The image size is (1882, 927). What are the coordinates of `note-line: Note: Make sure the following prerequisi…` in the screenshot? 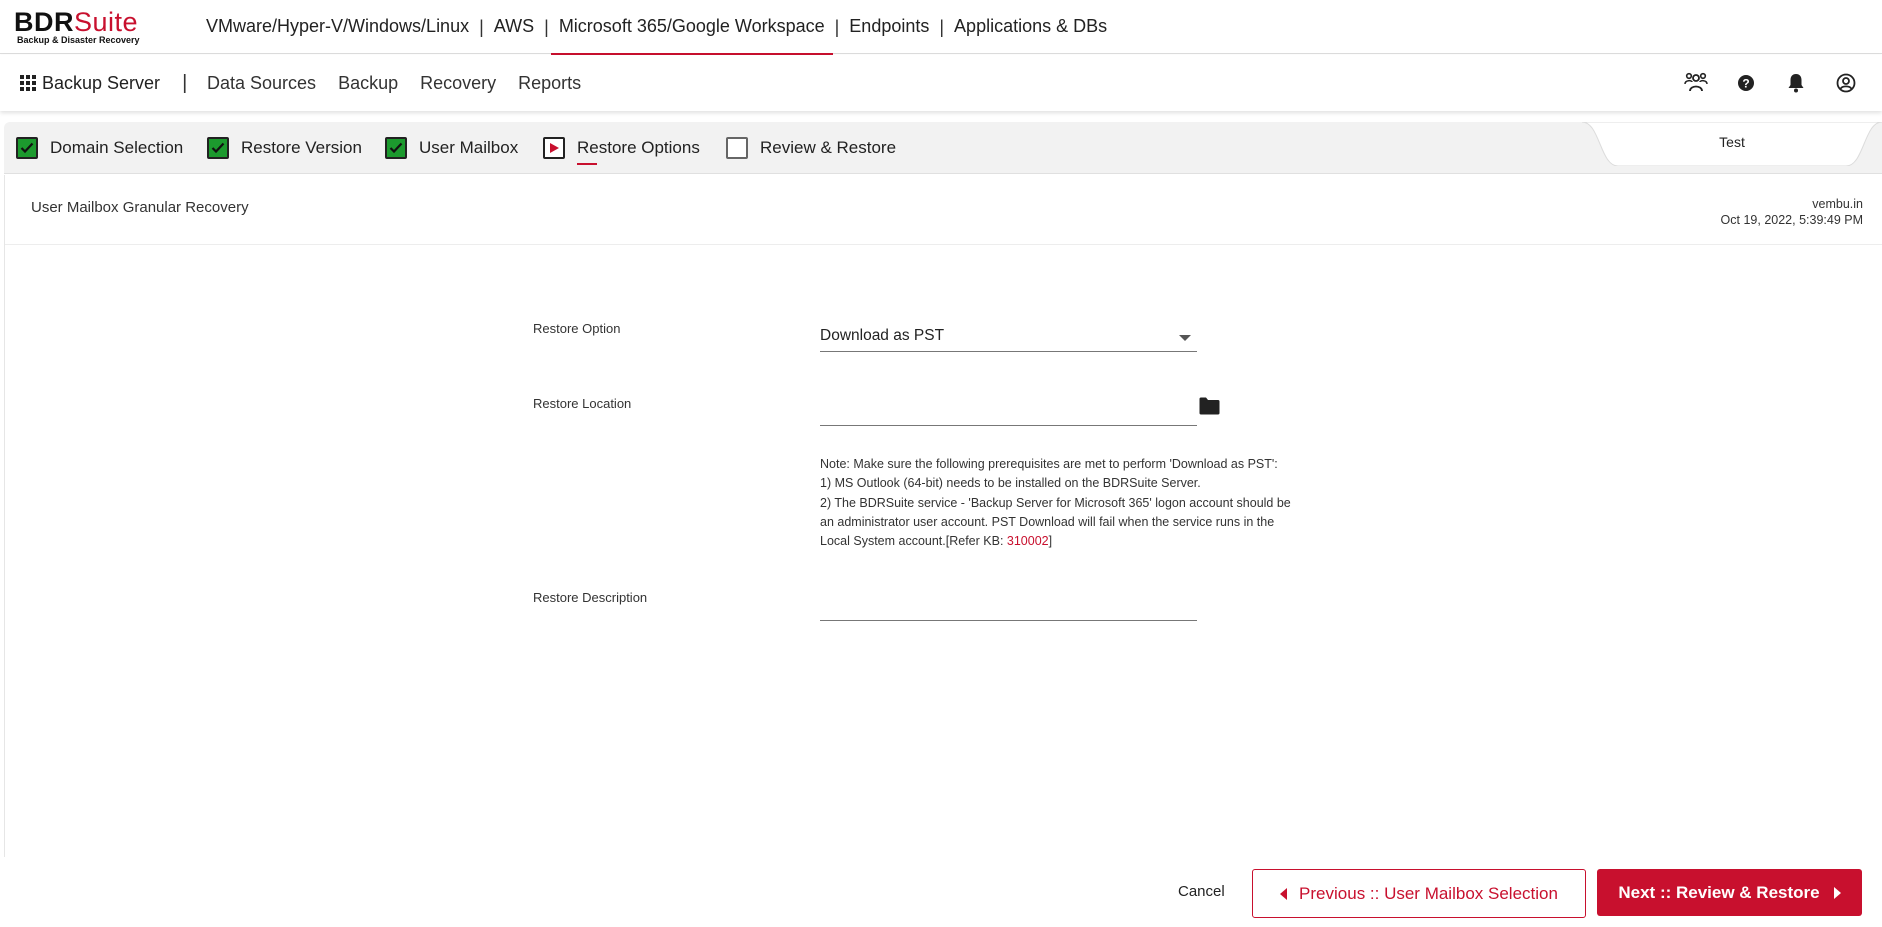 It's located at (1049, 464).